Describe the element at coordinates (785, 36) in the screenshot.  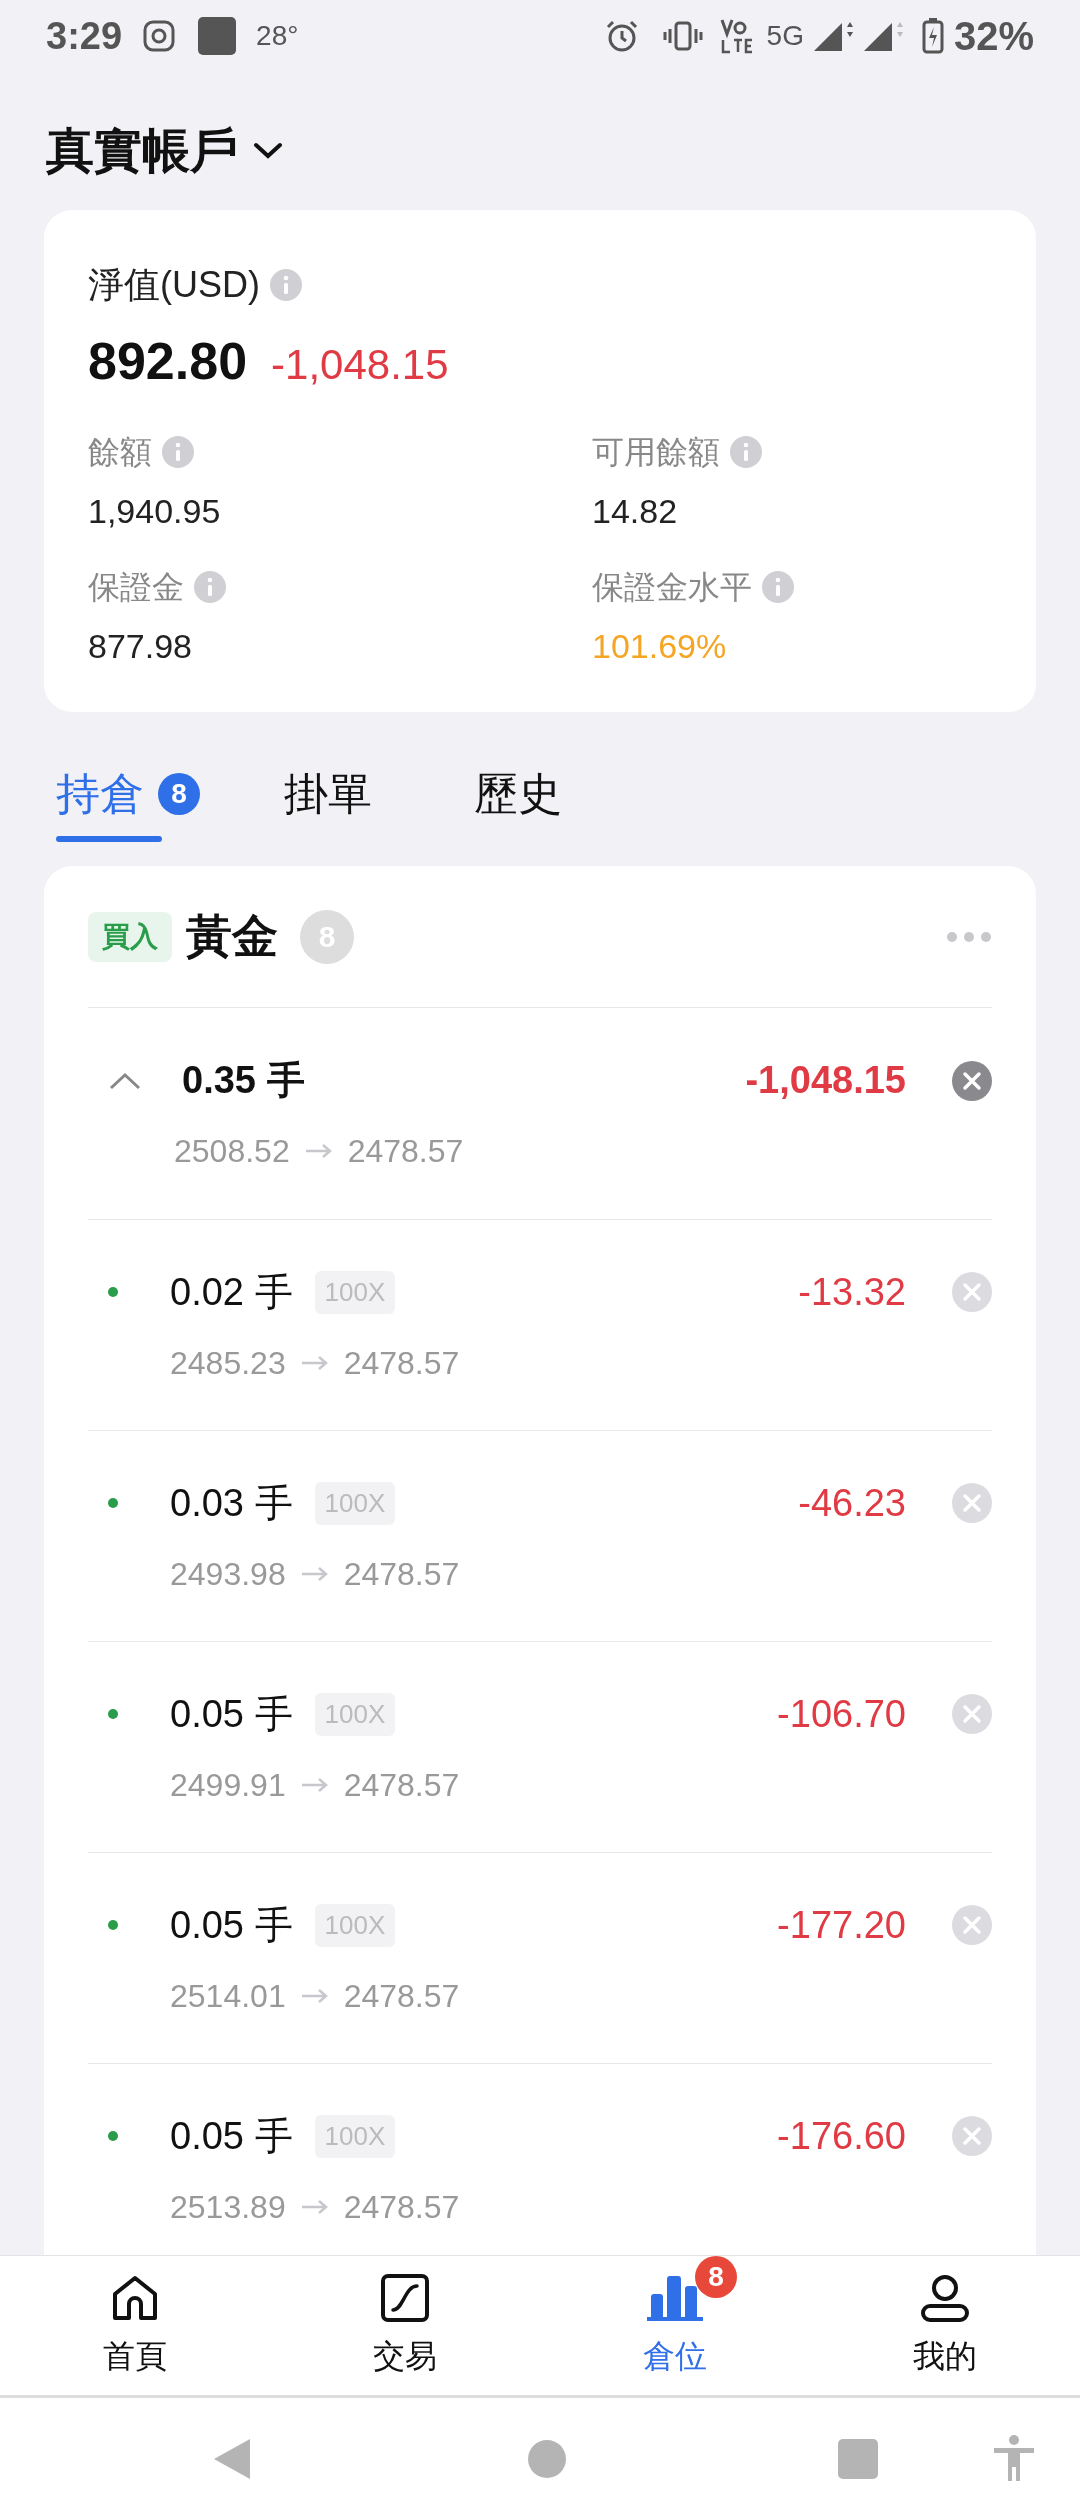
I see `network-type: 5G` at that location.